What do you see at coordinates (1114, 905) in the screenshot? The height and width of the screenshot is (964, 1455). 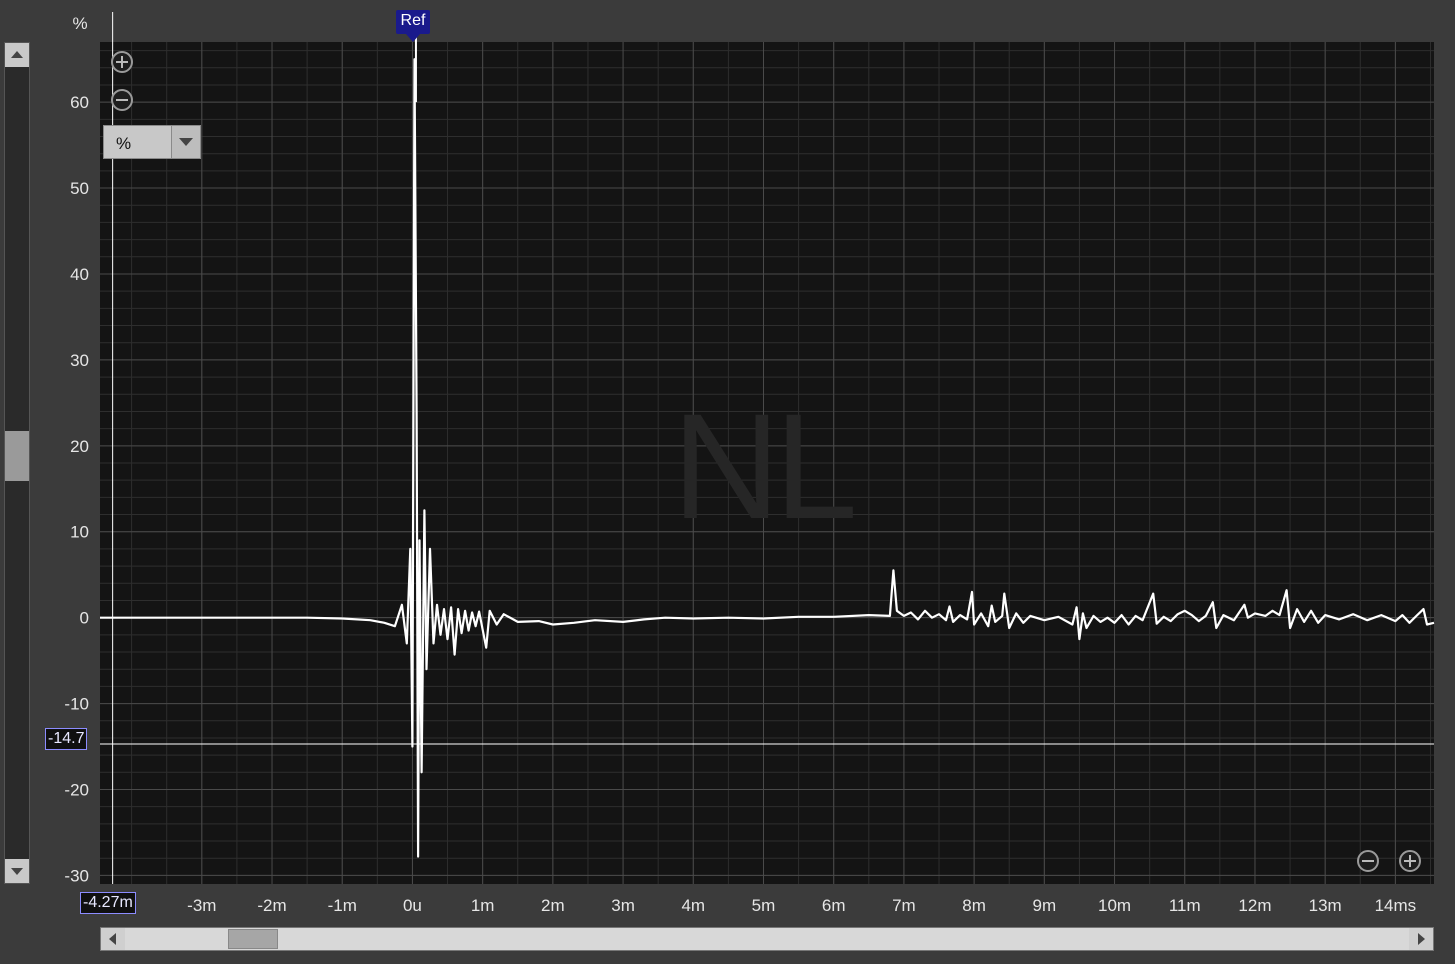 I see `x-tick-label: 10m` at bounding box center [1114, 905].